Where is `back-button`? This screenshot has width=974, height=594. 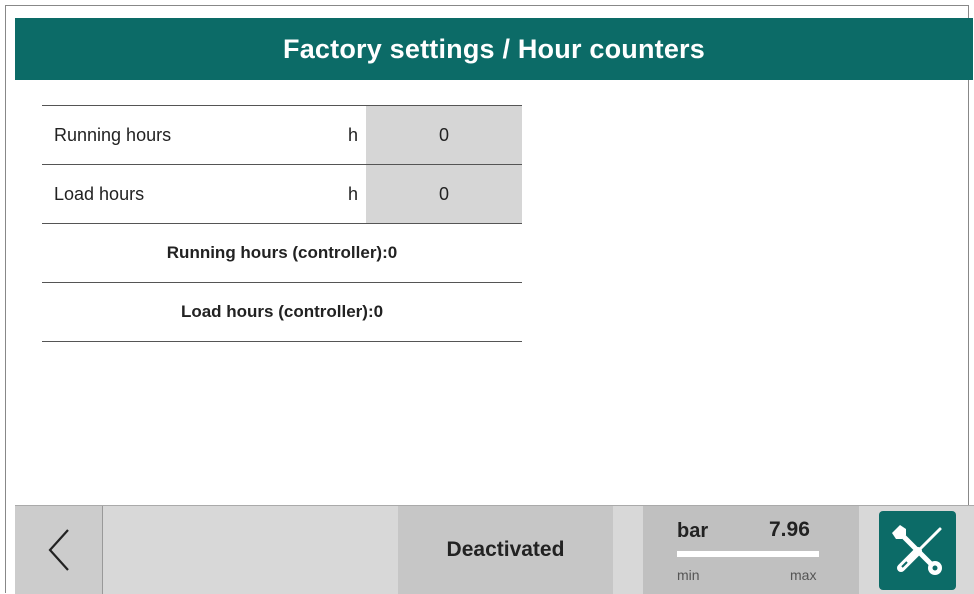 back-button is located at coordinates (59, 550).